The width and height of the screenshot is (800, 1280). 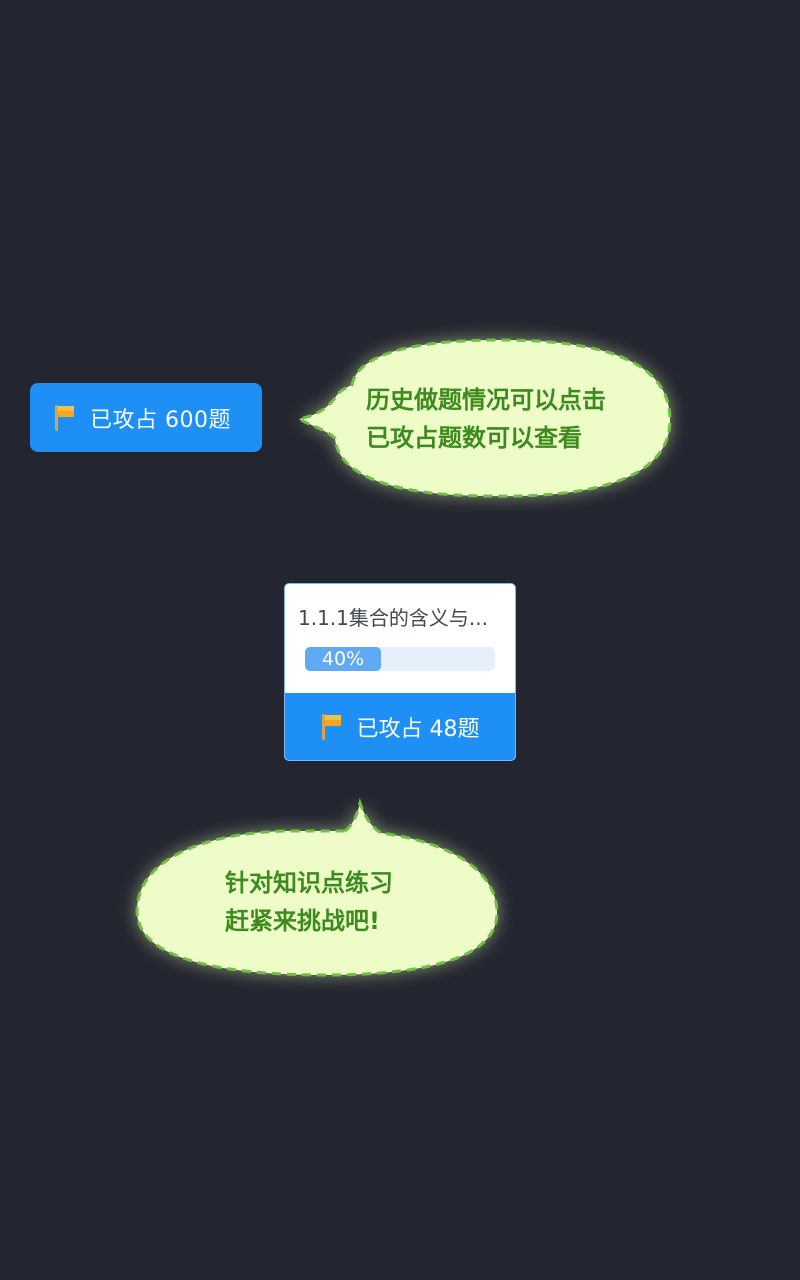 What do you see at coordinates (400, 659) in the screenshot?
I see `knowledge-point-progress-bar: 40%` at bounding box center [400, 659].